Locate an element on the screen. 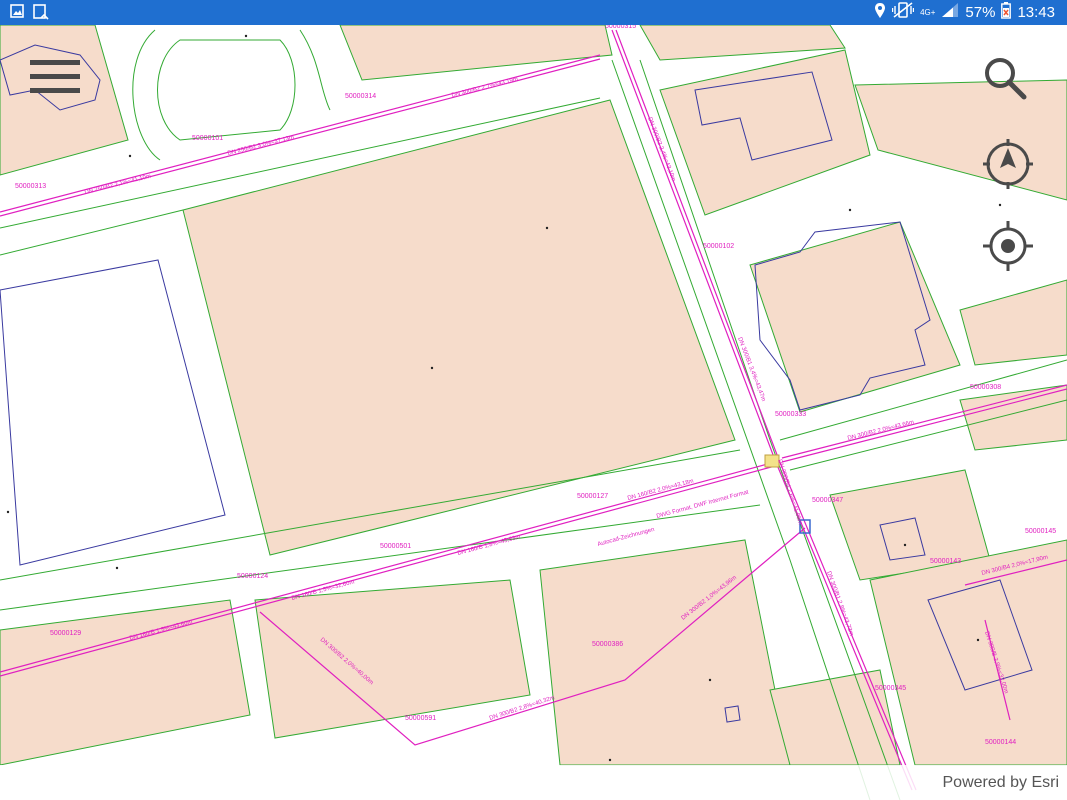  node-label: 50000129 is located at coordinates (65, 633).